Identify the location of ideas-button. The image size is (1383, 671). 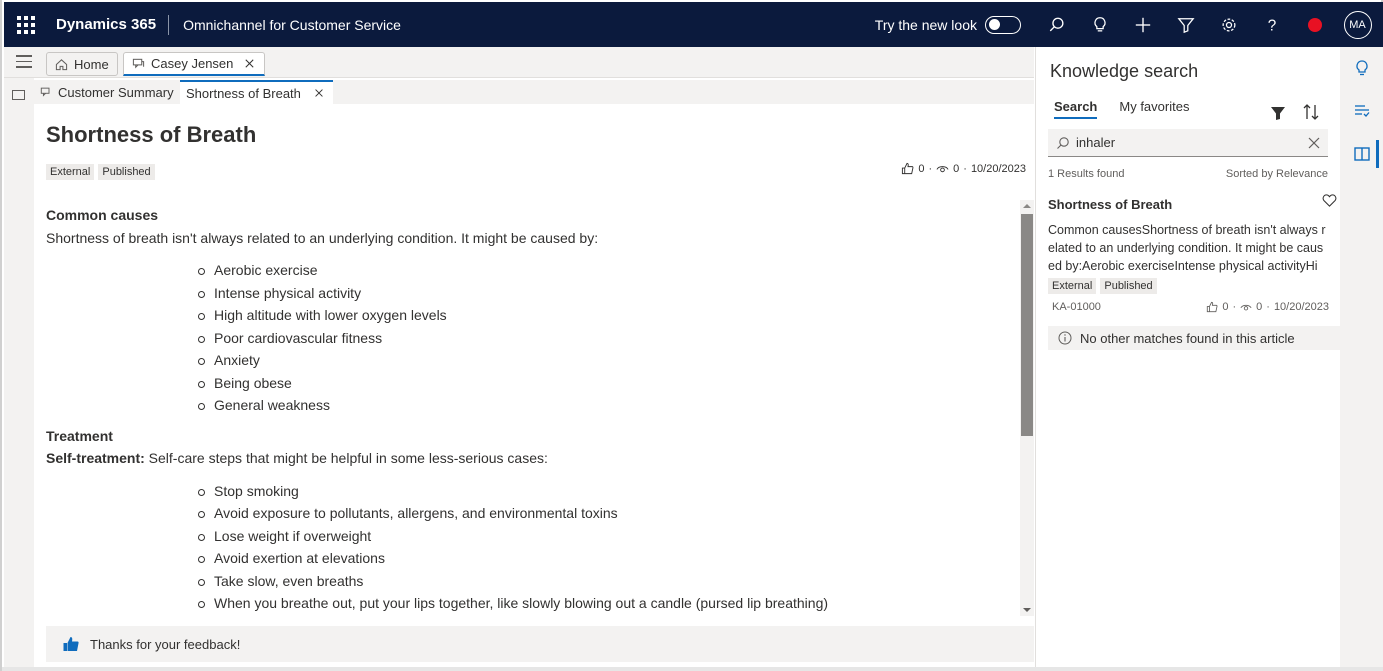
(1099, 24).